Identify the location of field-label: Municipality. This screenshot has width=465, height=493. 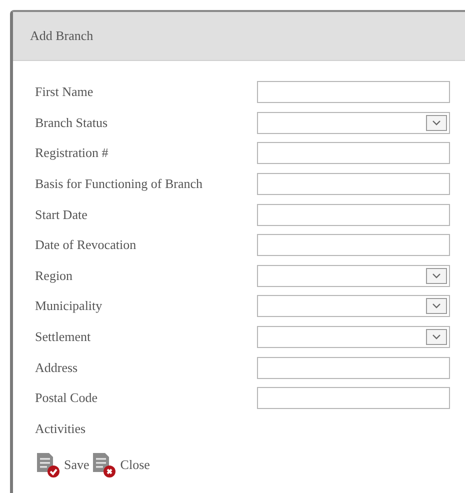
(69, 306).